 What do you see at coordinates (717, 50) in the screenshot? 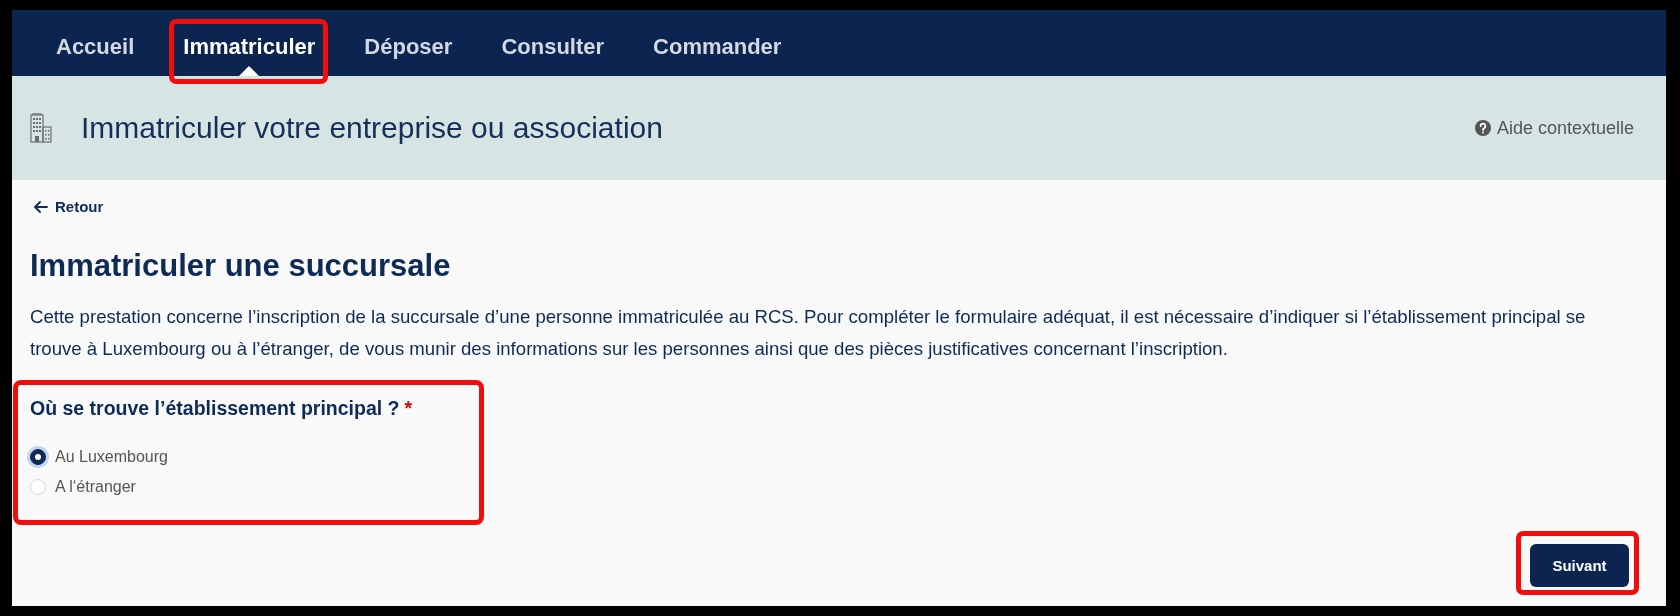
I see `nav-tab: Commander` at bounding box center [717, 50].